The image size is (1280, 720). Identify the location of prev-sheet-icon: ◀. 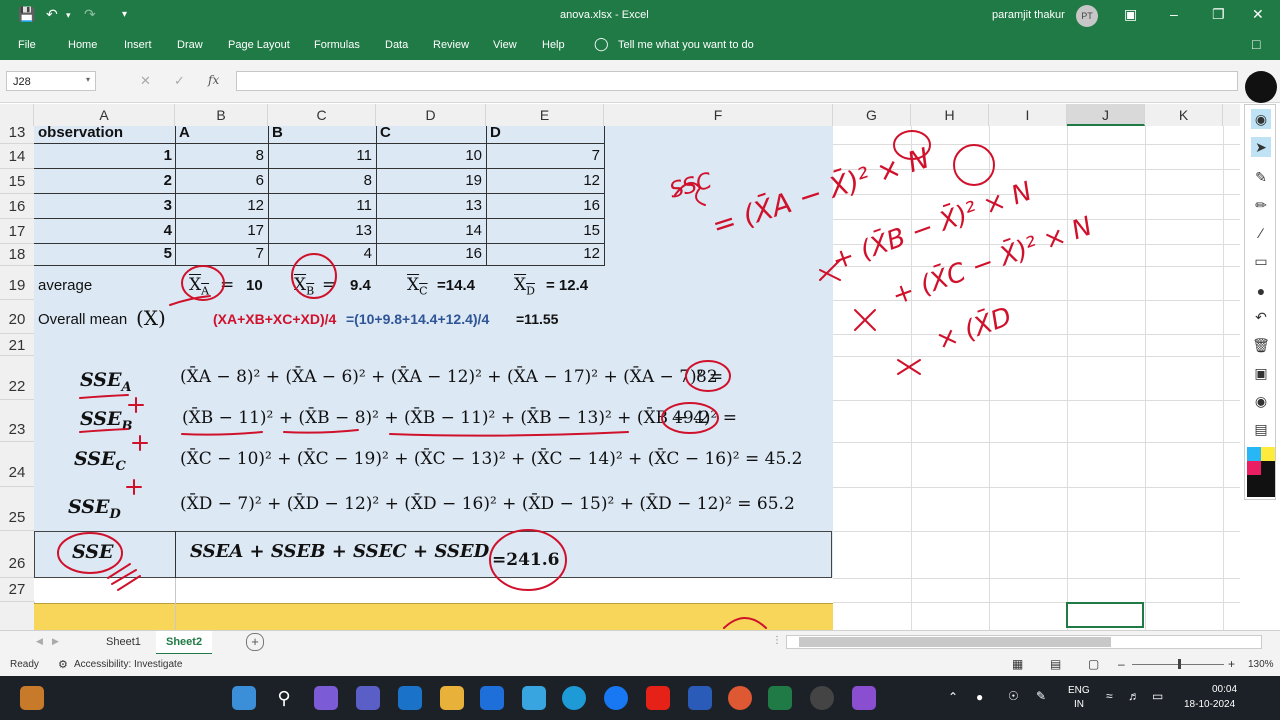
(39, 641).